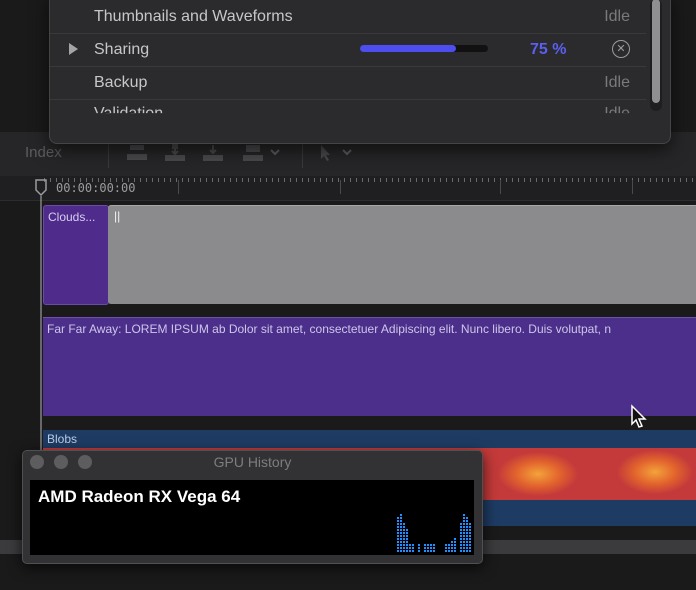 The image size is (696, 590). What do you see at coordinates (348, 188) in the screenshot?
I see `timeline-ruler: 00:00:00:00` at bounding box center [348, 188].